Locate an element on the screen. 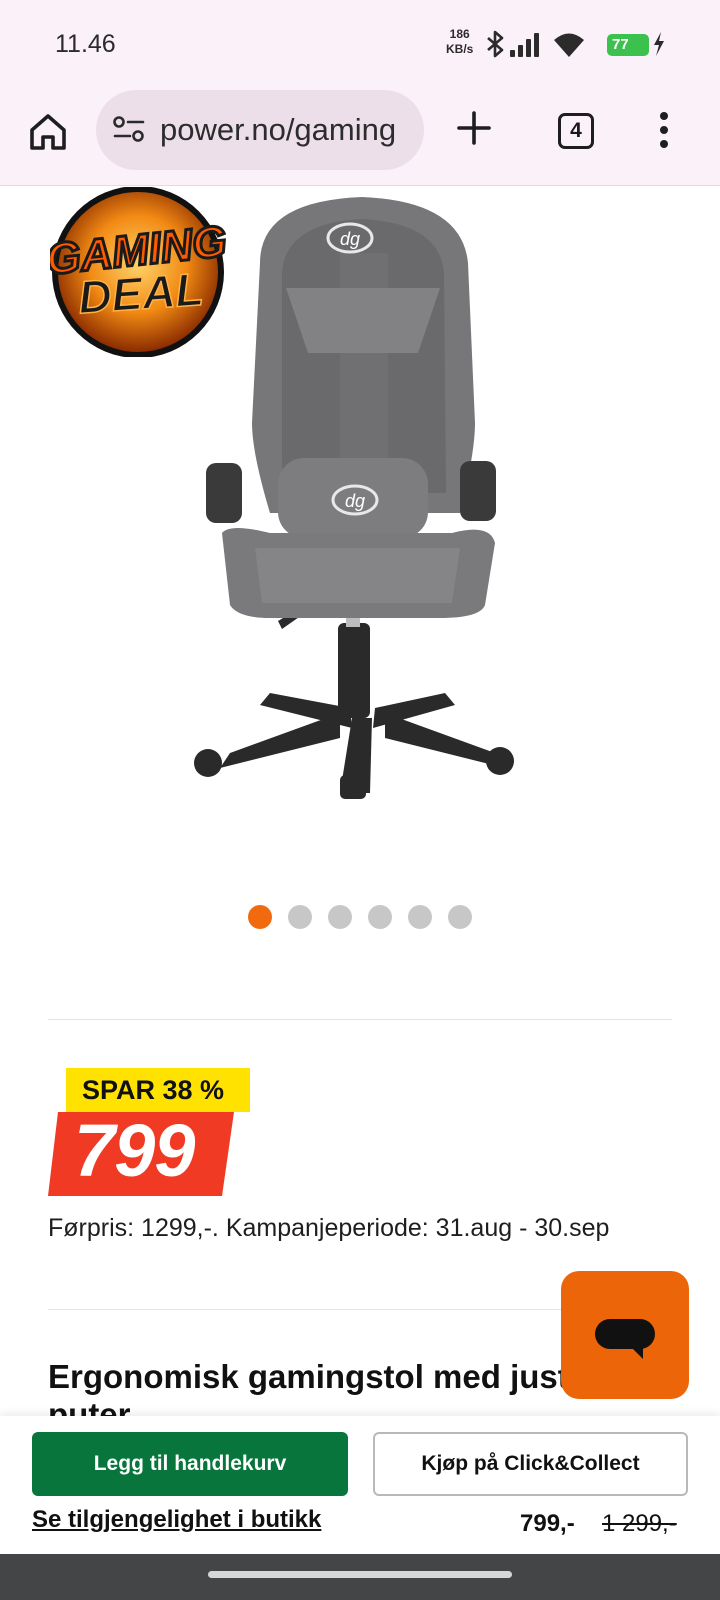  system-navigation-bar is located at coordinates (360, 1577).